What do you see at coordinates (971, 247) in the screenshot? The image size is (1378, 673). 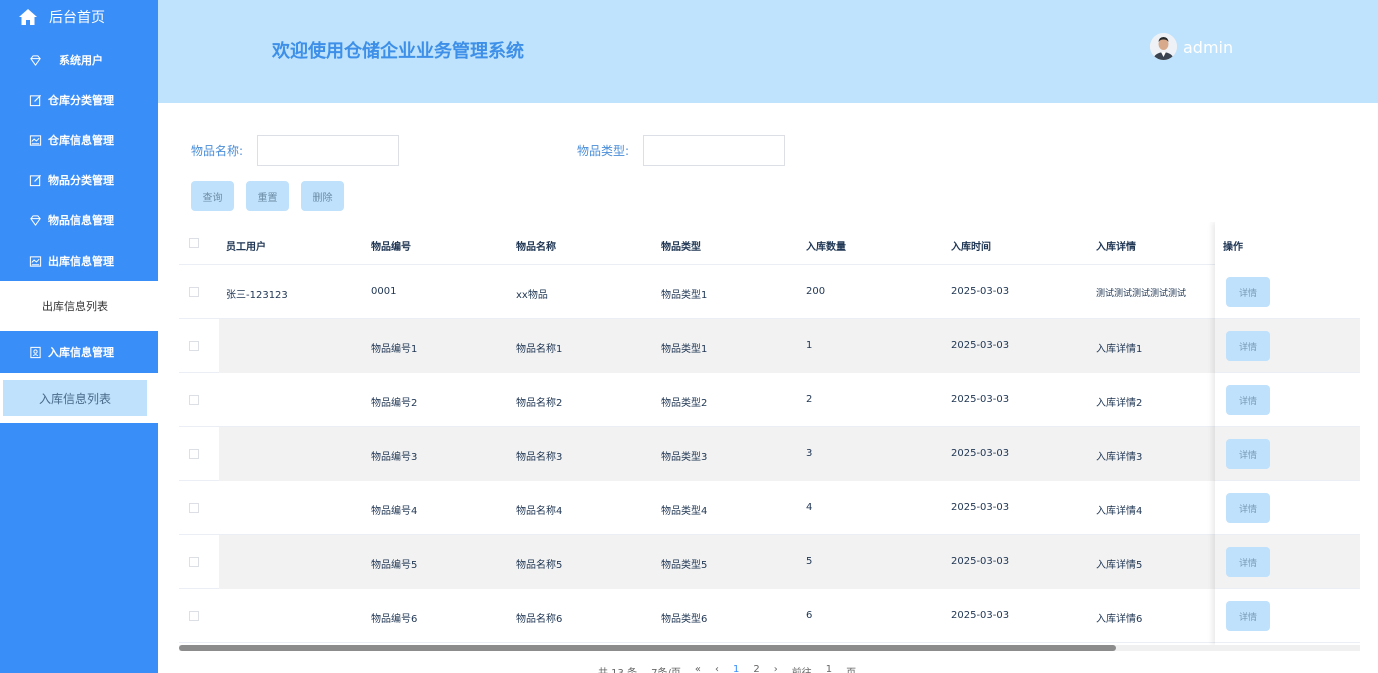 I see `col-time: 入库时间` at bounding box center [971, 247].